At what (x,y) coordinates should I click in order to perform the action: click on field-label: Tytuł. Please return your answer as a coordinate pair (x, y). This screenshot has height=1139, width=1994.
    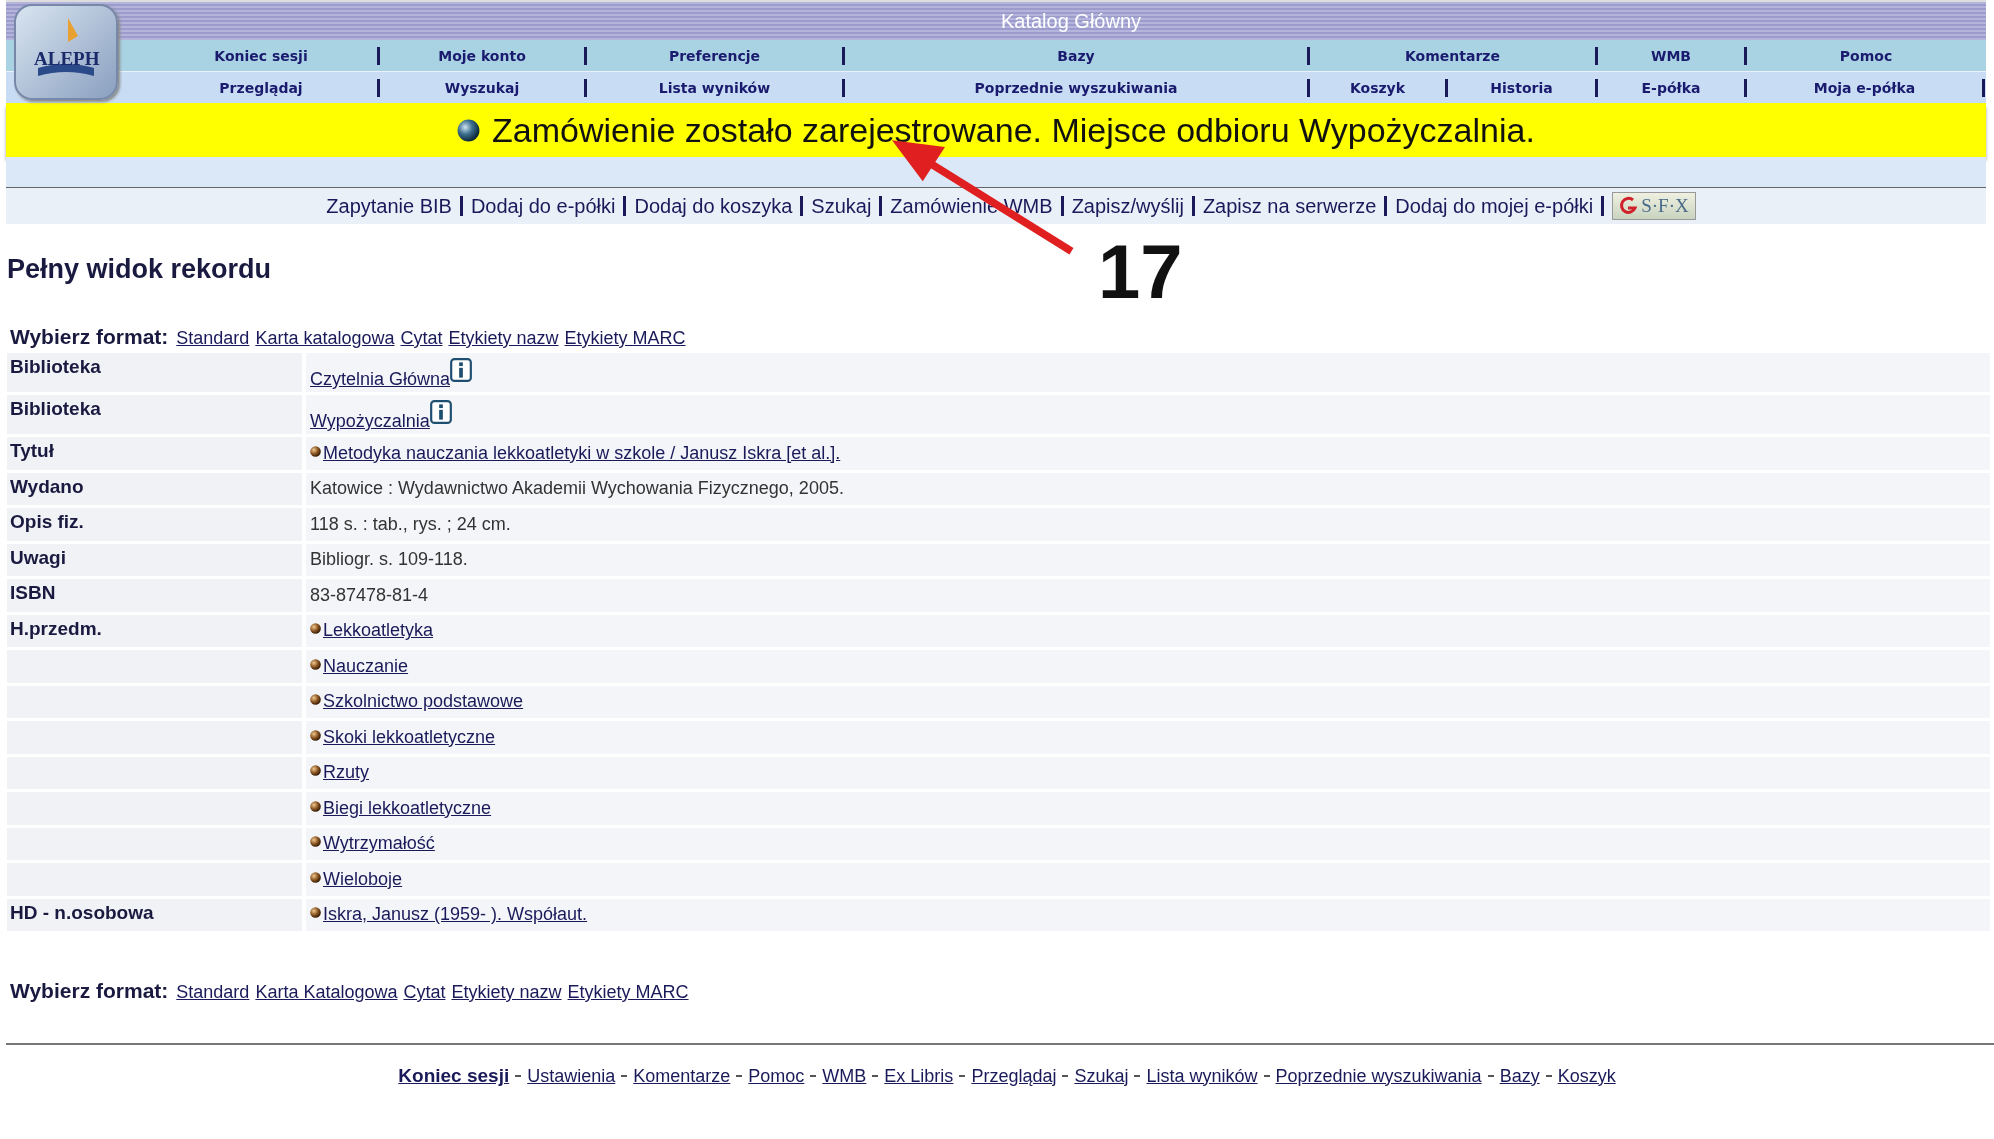
    Looking at the image, I should click on (154, 453).